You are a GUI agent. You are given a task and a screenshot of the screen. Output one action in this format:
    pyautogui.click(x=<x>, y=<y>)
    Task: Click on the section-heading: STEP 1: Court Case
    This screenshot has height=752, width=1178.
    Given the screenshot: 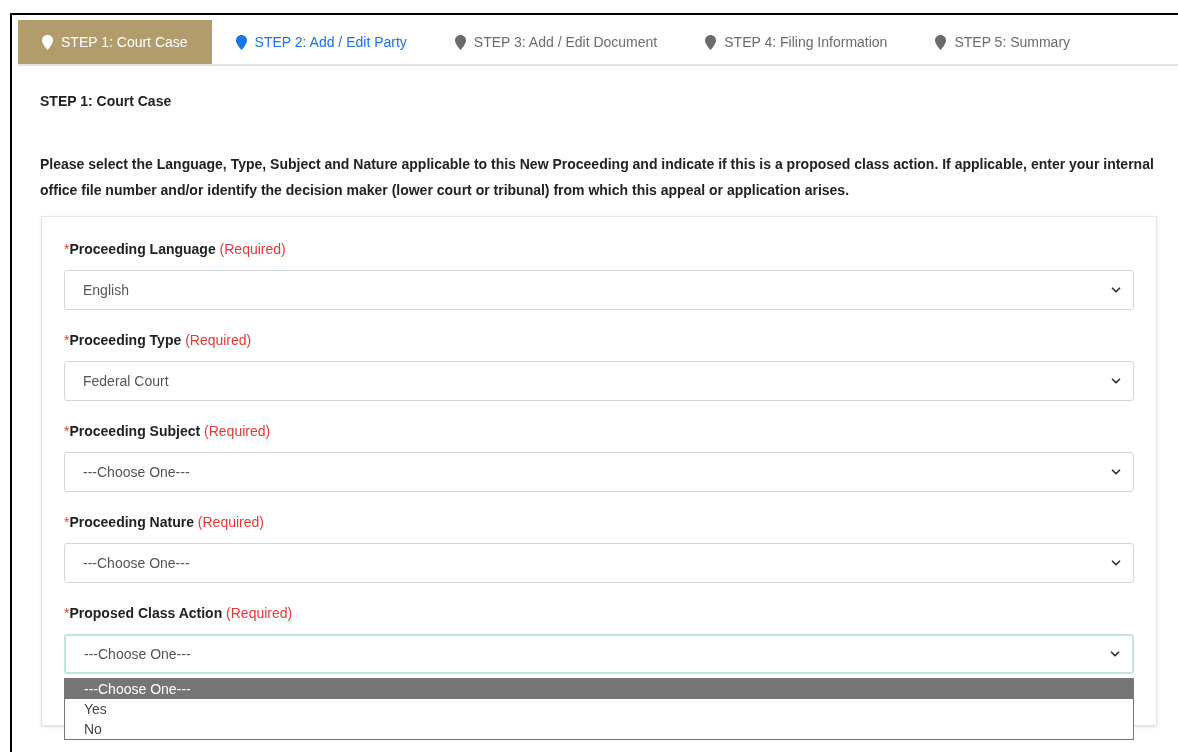 What is the action you would take?
    pyautogui.click(x=106, y=101)
    